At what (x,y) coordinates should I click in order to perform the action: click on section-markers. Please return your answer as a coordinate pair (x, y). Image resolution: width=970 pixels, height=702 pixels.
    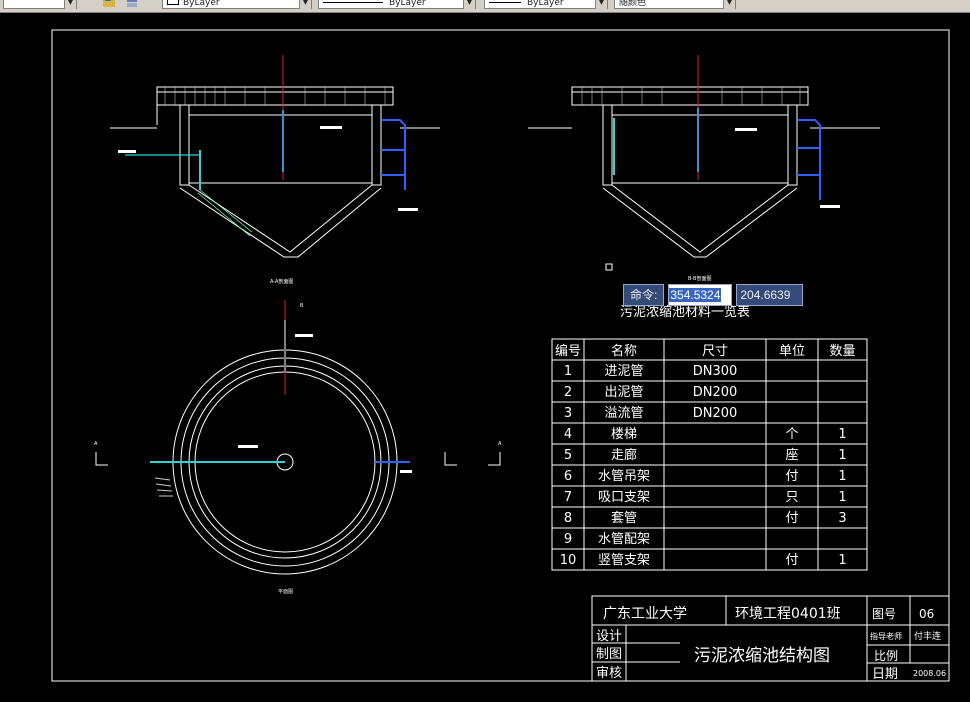
    Looking at the image, I should click on (298, 459).